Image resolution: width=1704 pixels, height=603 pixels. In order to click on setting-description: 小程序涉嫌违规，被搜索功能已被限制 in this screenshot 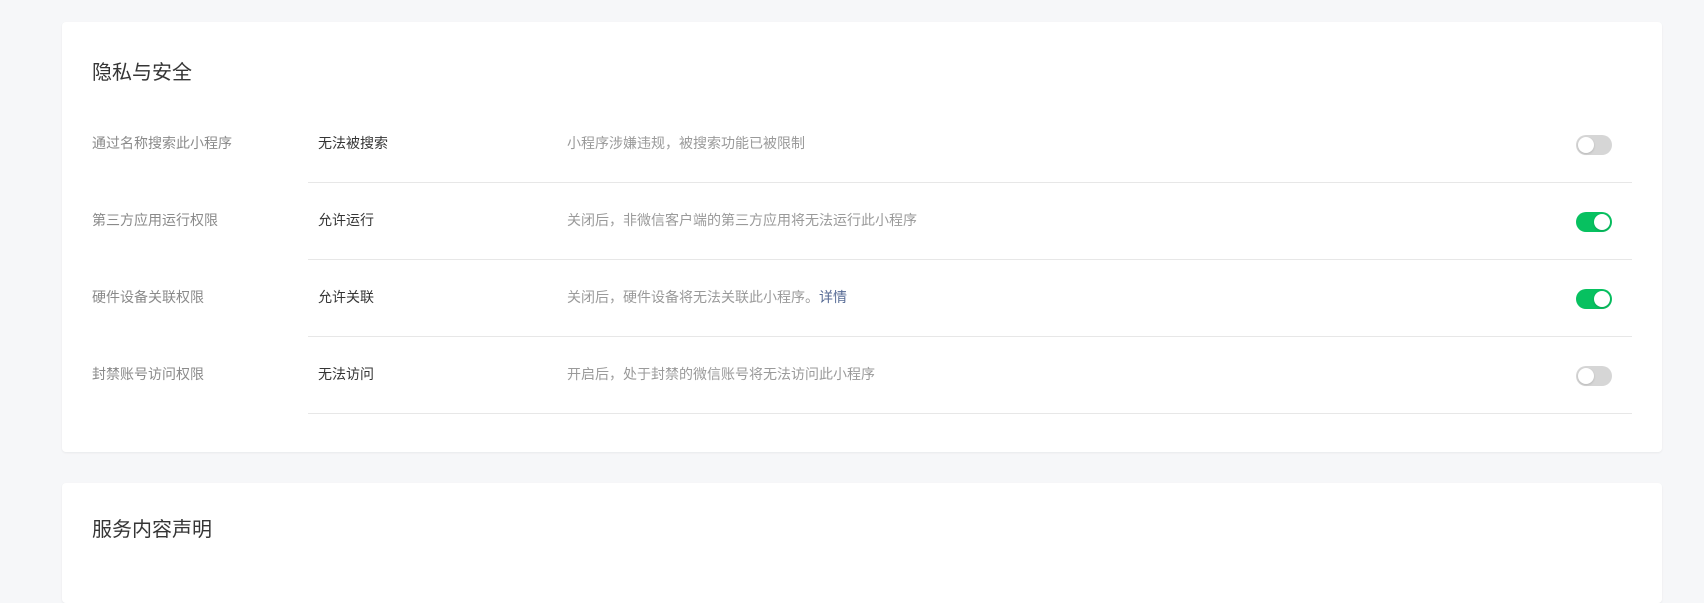, I will do `click(686, 144)`.